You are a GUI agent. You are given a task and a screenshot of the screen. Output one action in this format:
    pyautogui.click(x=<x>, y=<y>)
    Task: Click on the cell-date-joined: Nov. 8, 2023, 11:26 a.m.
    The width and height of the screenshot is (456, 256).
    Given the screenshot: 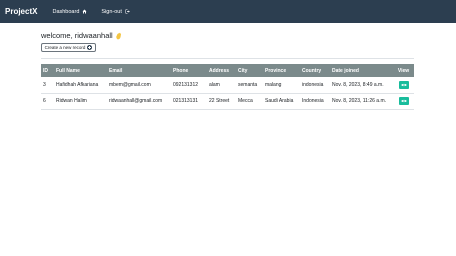 What is the action you would take?
    pyautogui.click(x=359, y=101)
    